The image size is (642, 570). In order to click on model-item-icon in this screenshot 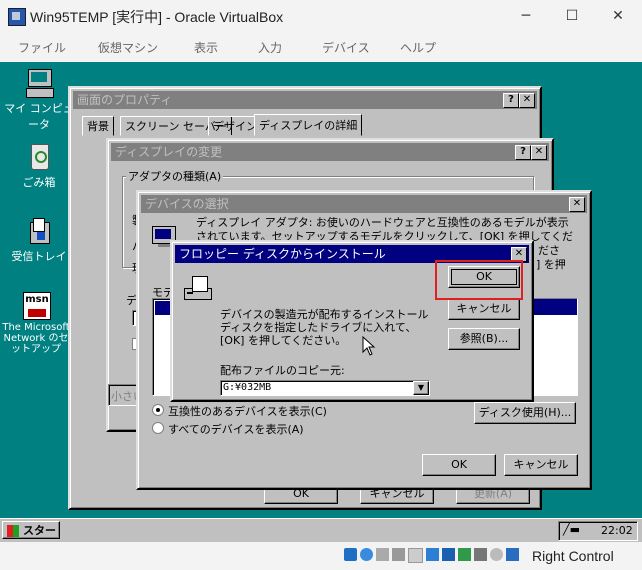, I will do `click(163, 308)`.